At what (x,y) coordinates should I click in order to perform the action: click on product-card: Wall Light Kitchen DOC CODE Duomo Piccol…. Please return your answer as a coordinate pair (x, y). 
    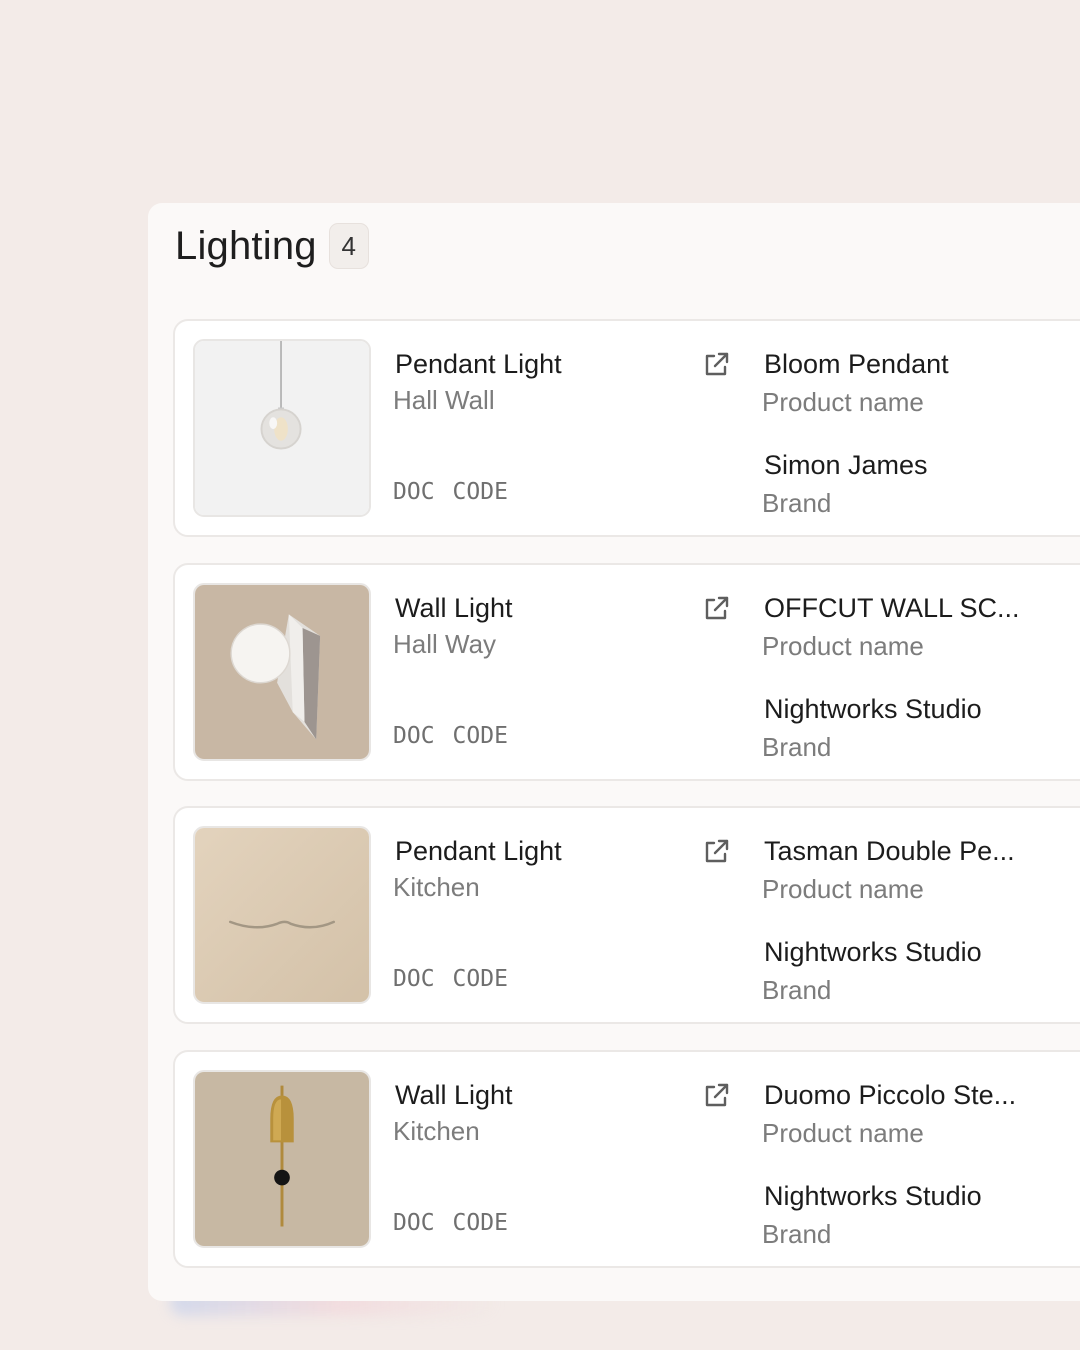
    Looking at the image, I should click on (626, 1159).